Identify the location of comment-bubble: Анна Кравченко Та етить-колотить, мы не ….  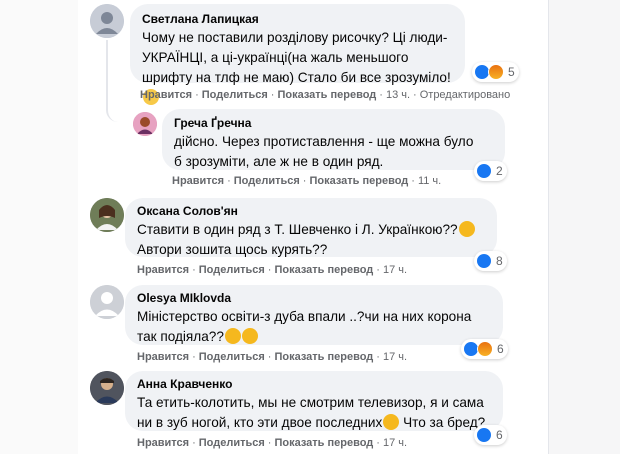
(314, 401).